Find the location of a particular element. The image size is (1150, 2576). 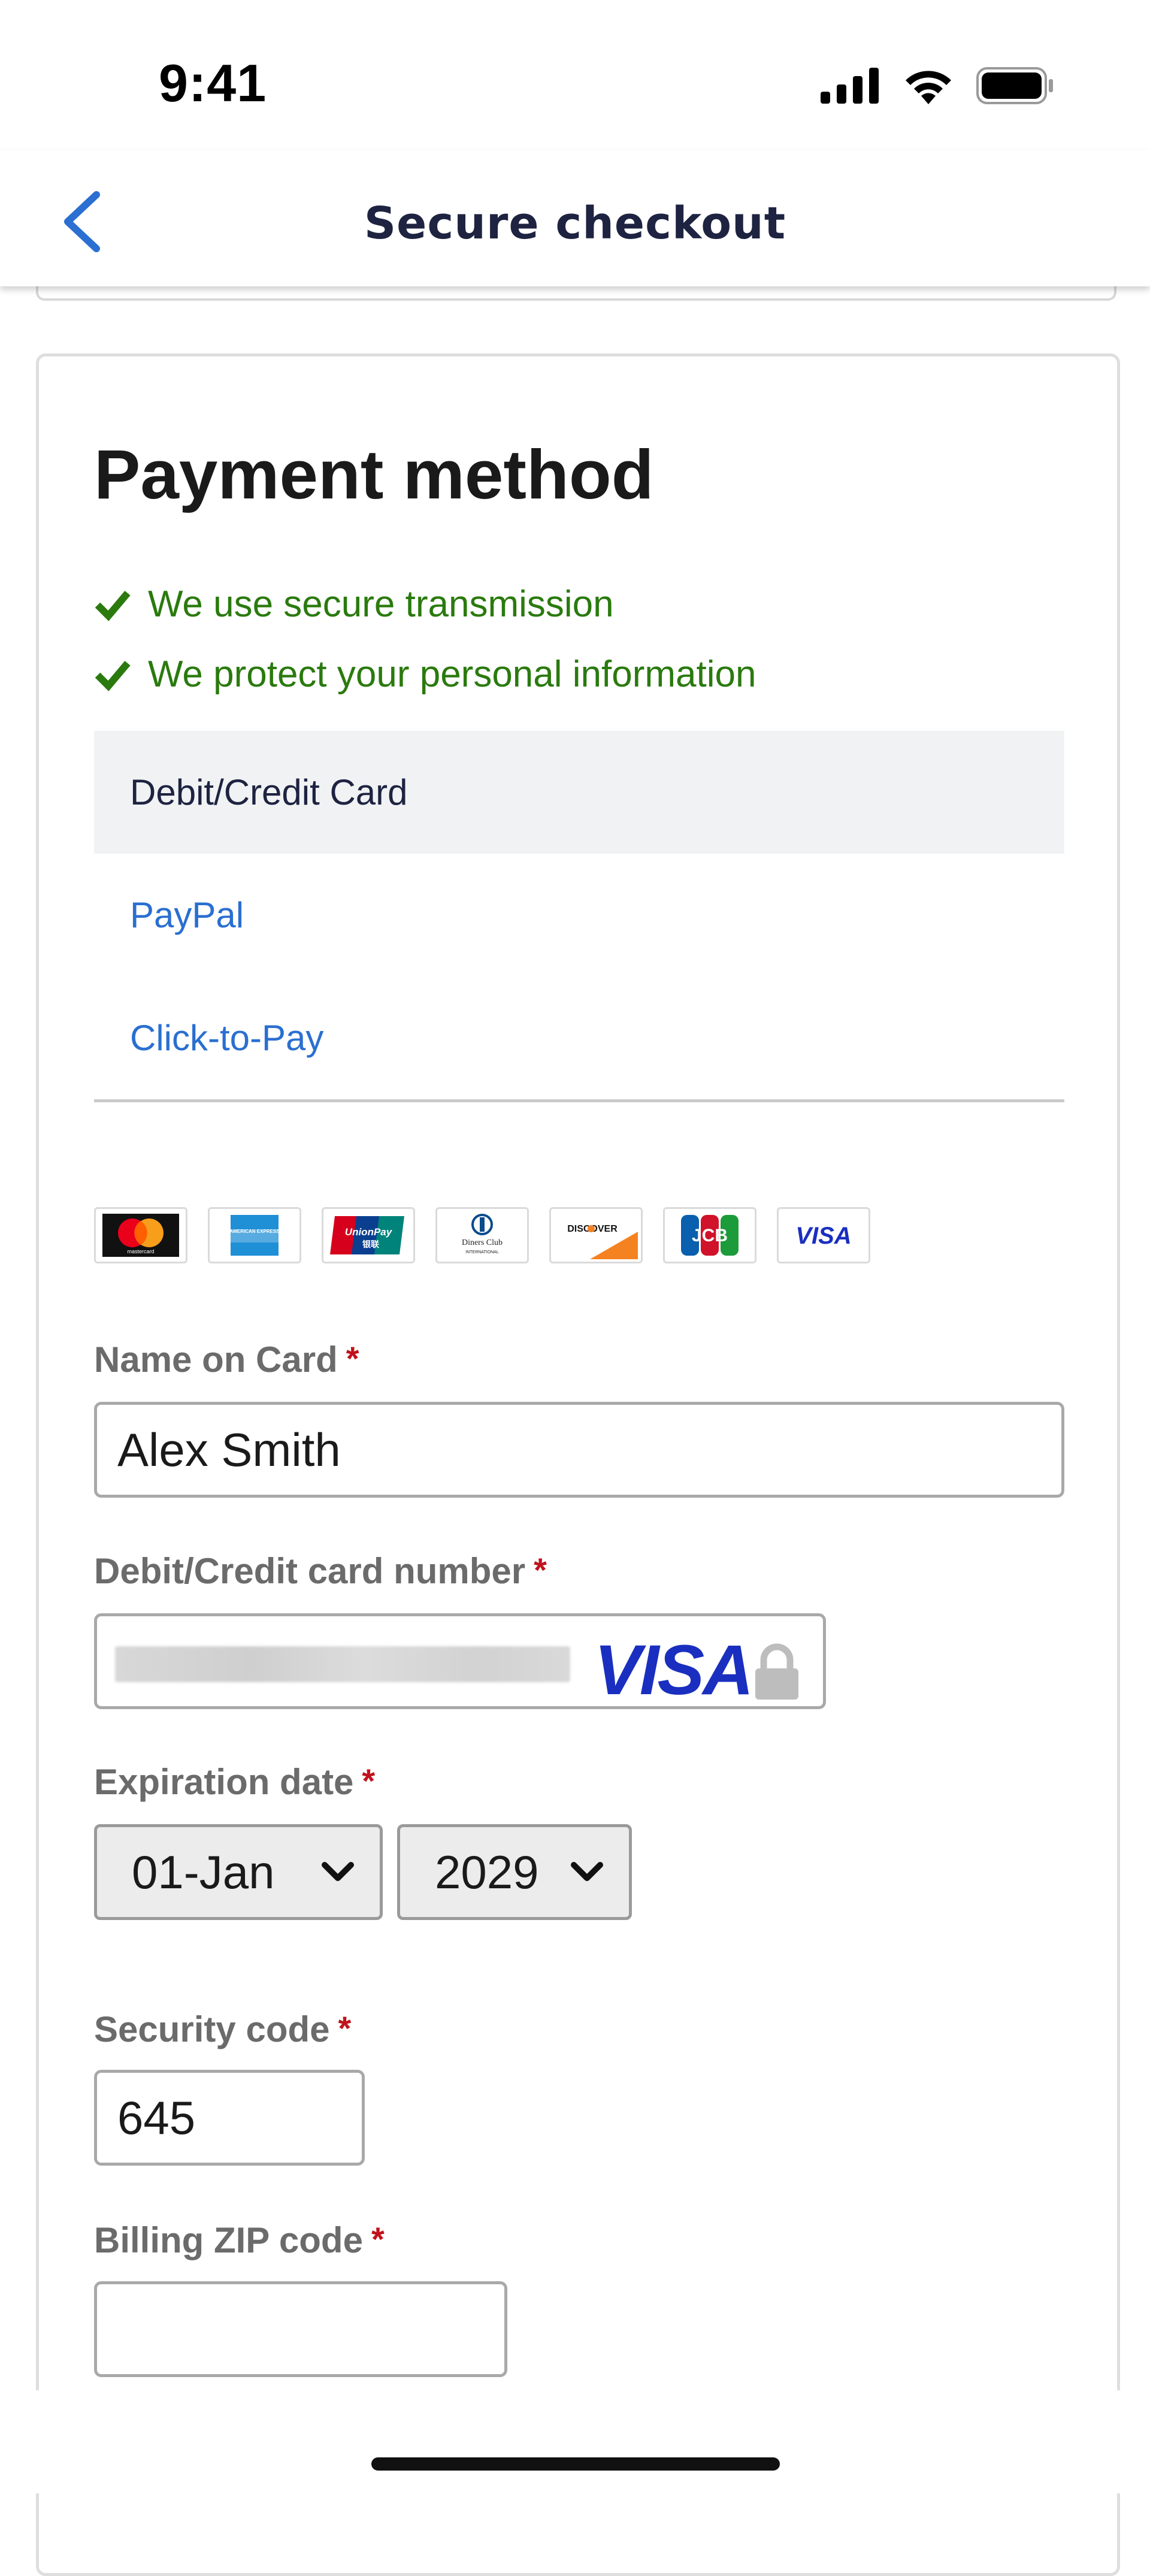

card-number-label: Debit/Credit card number * is located at coordinates (320, 1571).